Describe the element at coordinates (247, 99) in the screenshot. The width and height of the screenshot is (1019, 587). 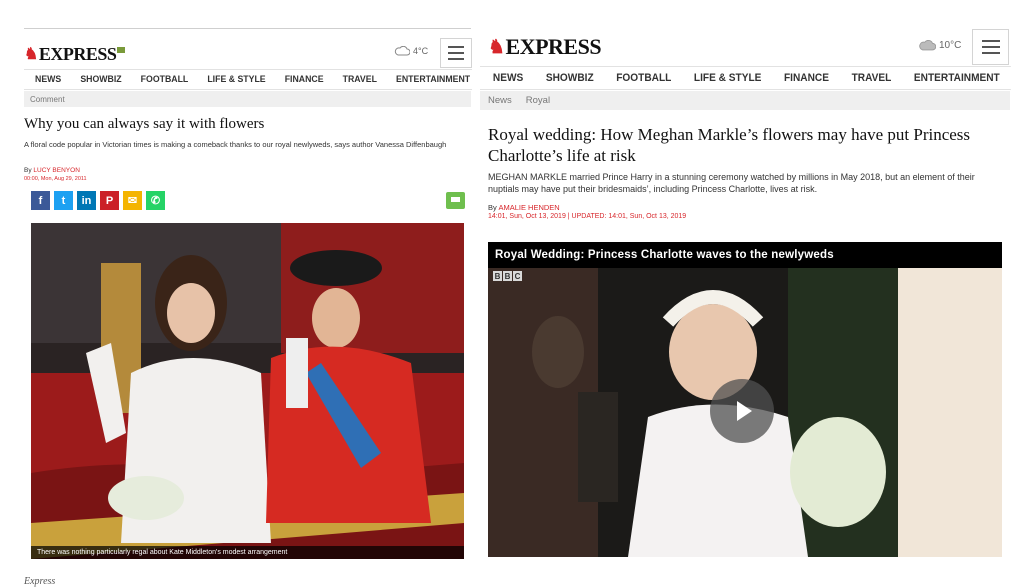
I see `breadcrumb: Comment` at that location.